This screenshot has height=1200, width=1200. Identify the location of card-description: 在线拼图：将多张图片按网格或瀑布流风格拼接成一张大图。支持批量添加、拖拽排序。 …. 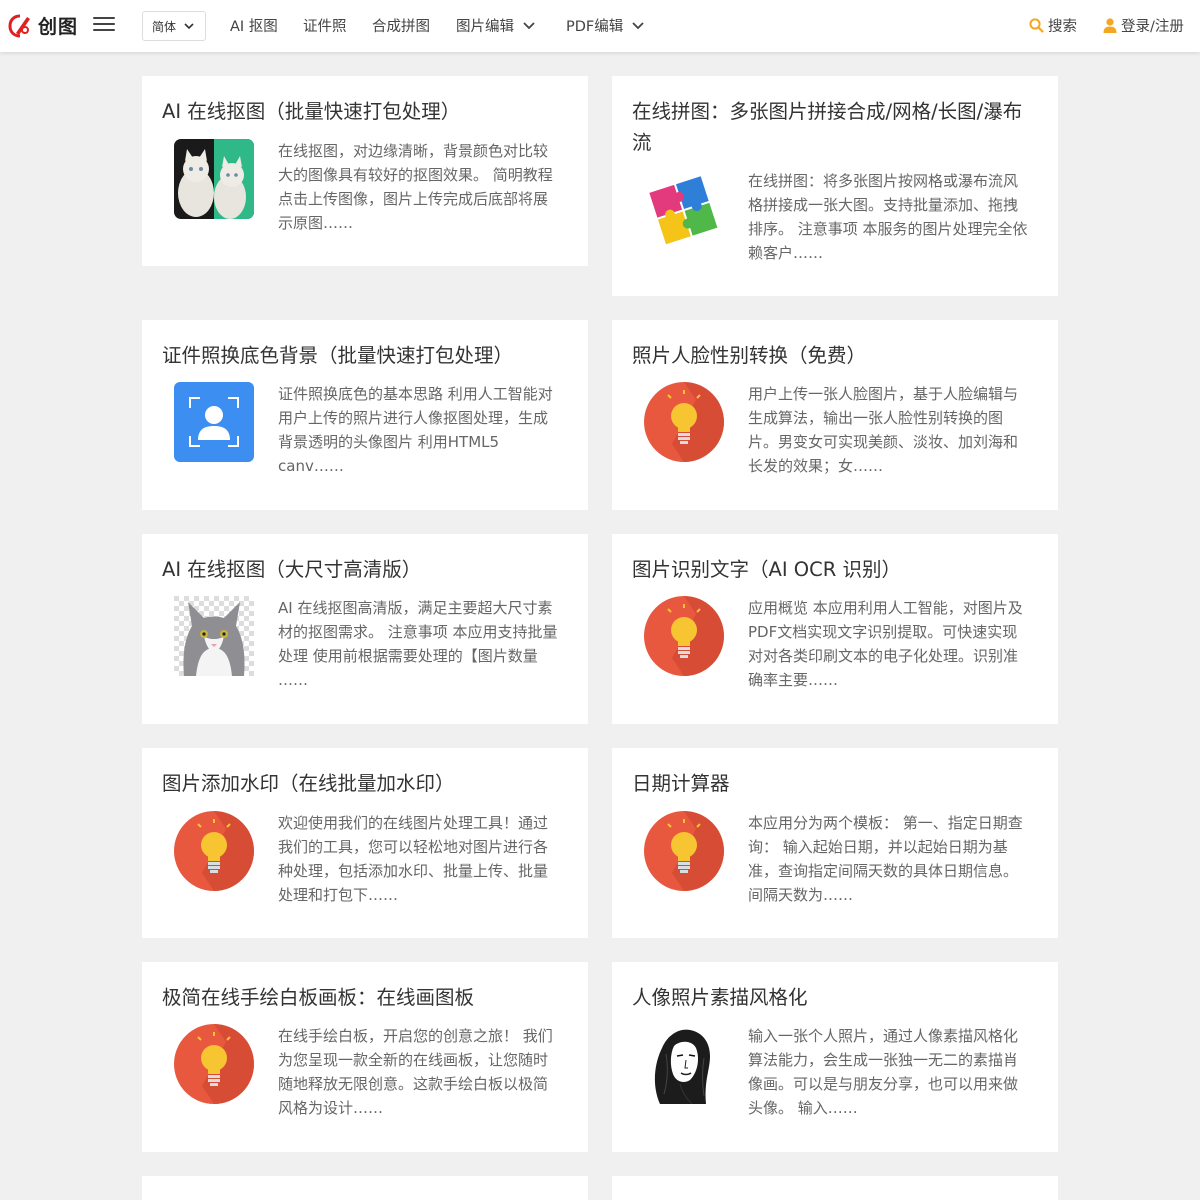
(888, 217).